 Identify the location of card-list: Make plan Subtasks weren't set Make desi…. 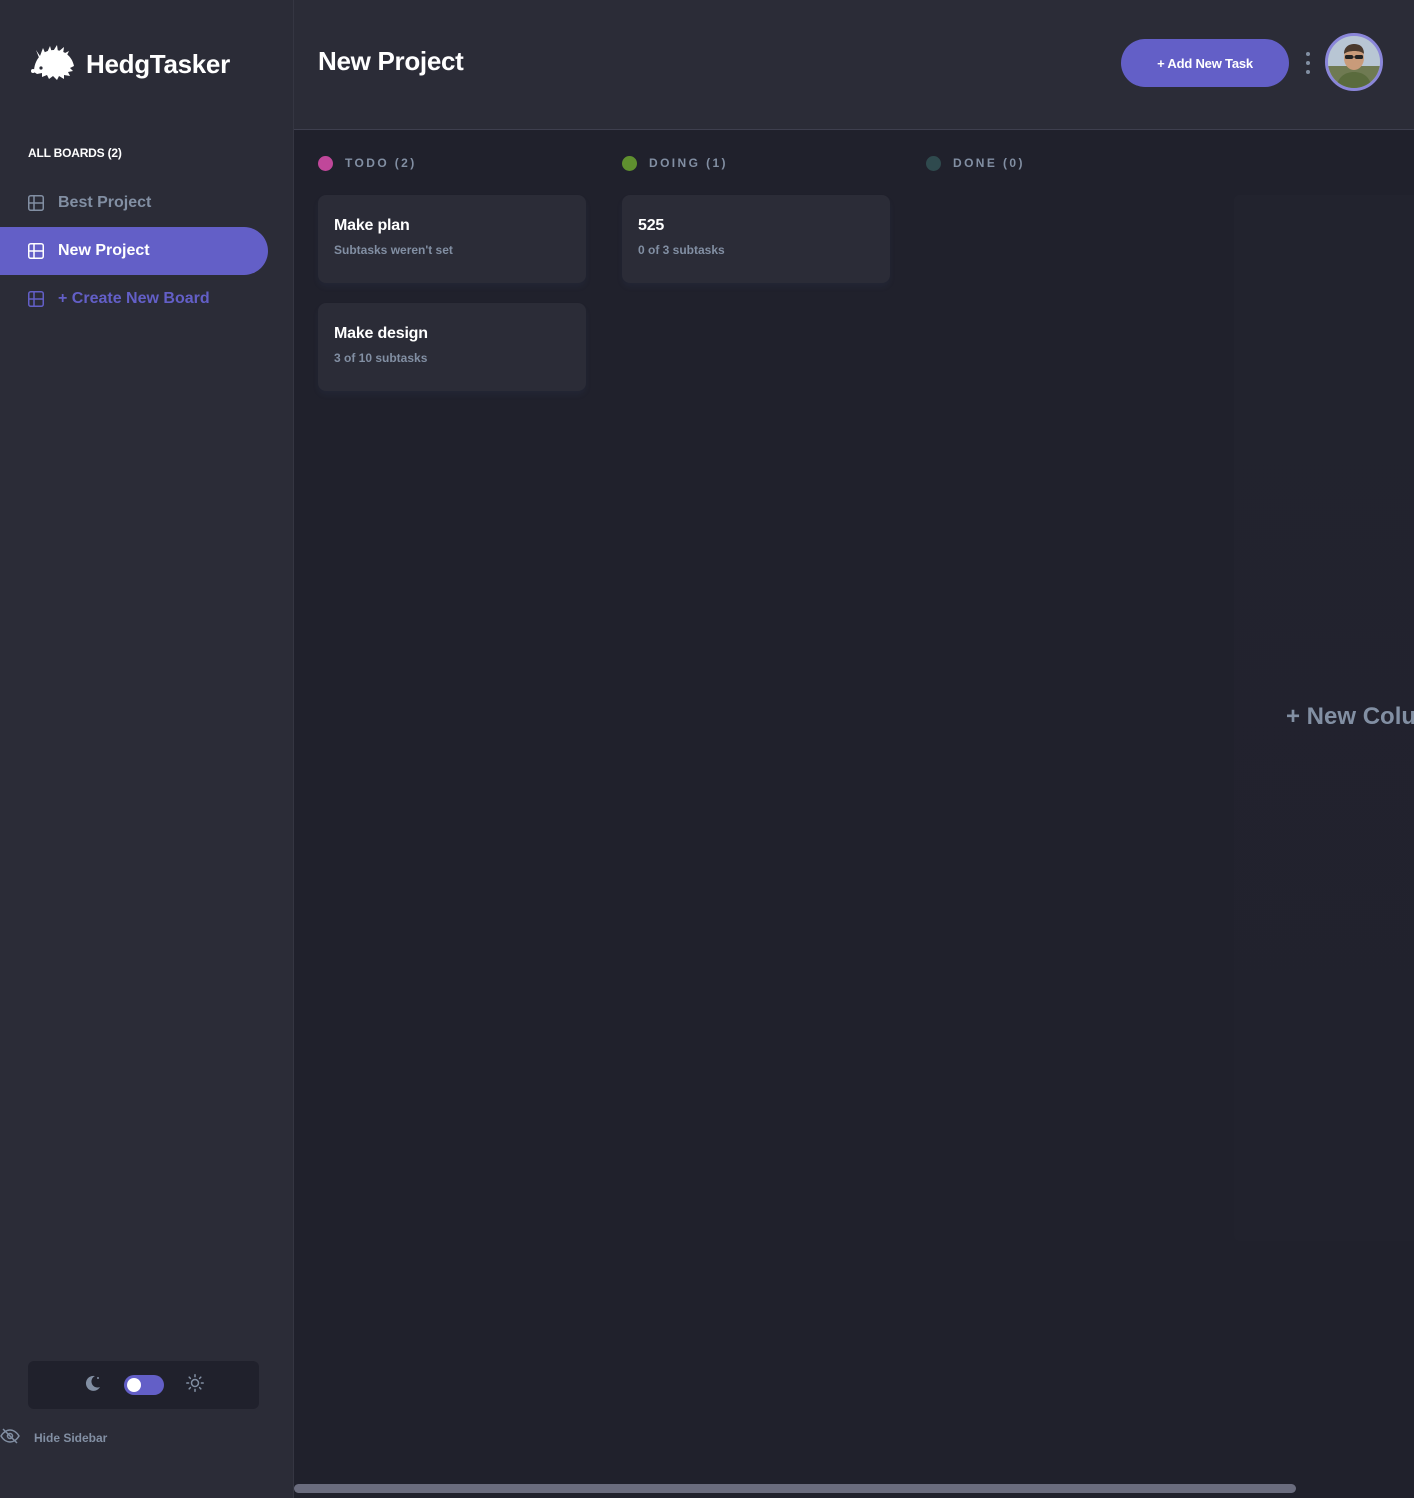
(452, 293).